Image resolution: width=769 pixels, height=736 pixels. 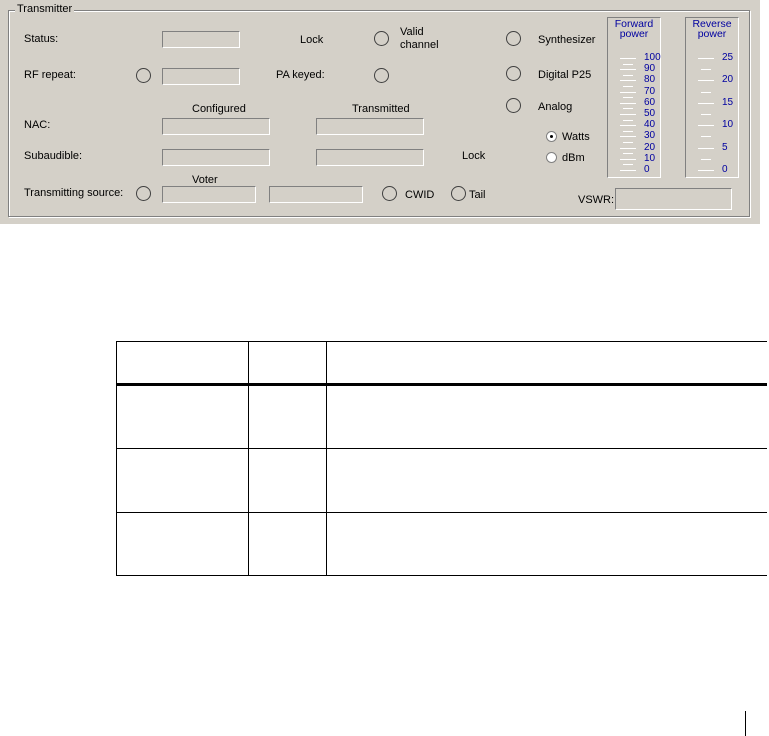 What do you see at coordinates (728, 125) in the screenshot?
I see `reverse-power-tick-label: 10` at bounding box center [728, 125].